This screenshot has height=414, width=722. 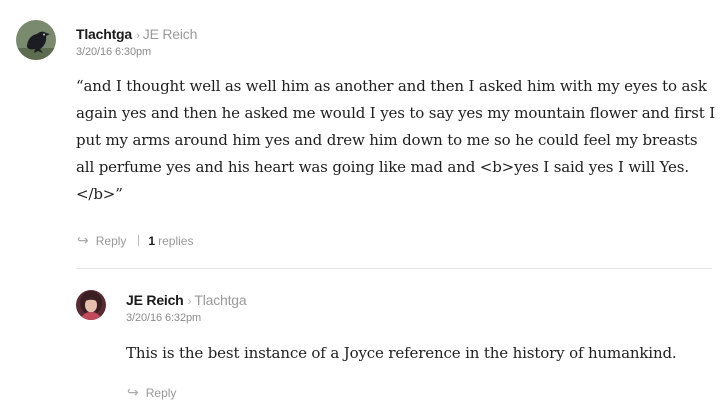 What do you see at coordinates (394, 268) in the screenshot?
I see `thread-divider` at bounding box center [394, 268].